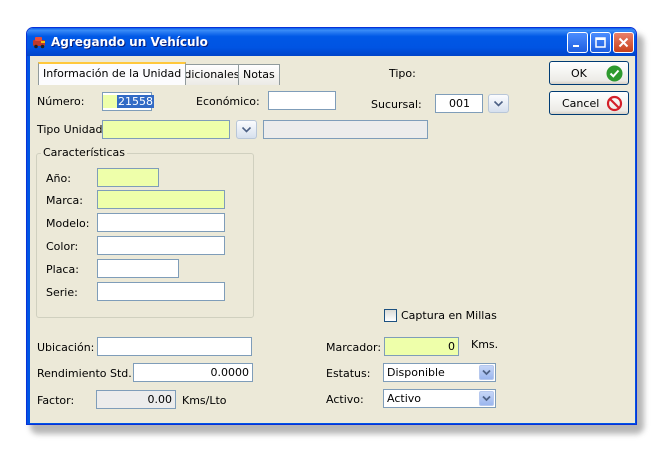  I want to click on tab-informacion-unidad: Información de la Unidad, so click(112, 73).